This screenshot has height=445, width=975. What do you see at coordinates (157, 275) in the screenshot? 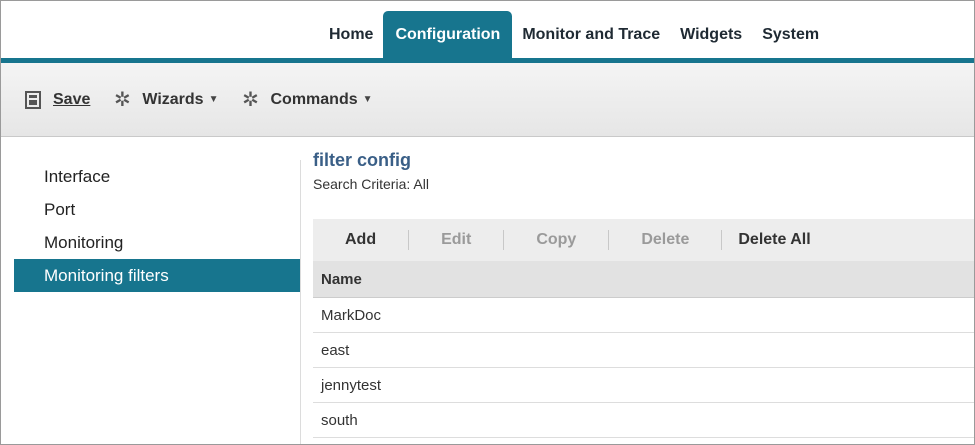
I see `sidebar-item-monitoring-filters: Monitoring filters` at bounding box center [157, 275].